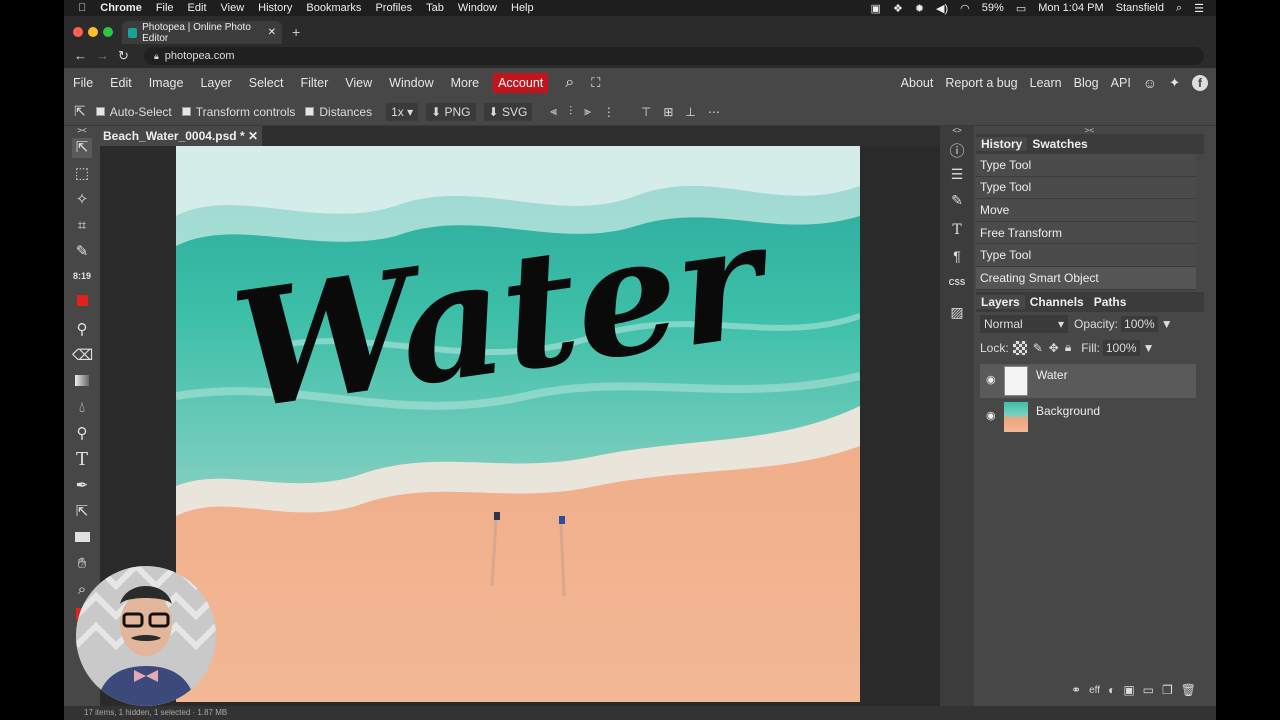 Image resolution: width=1280 pixels, height=720 pixels. I want to click on user-name: Stansfield, so click(1140, 8).